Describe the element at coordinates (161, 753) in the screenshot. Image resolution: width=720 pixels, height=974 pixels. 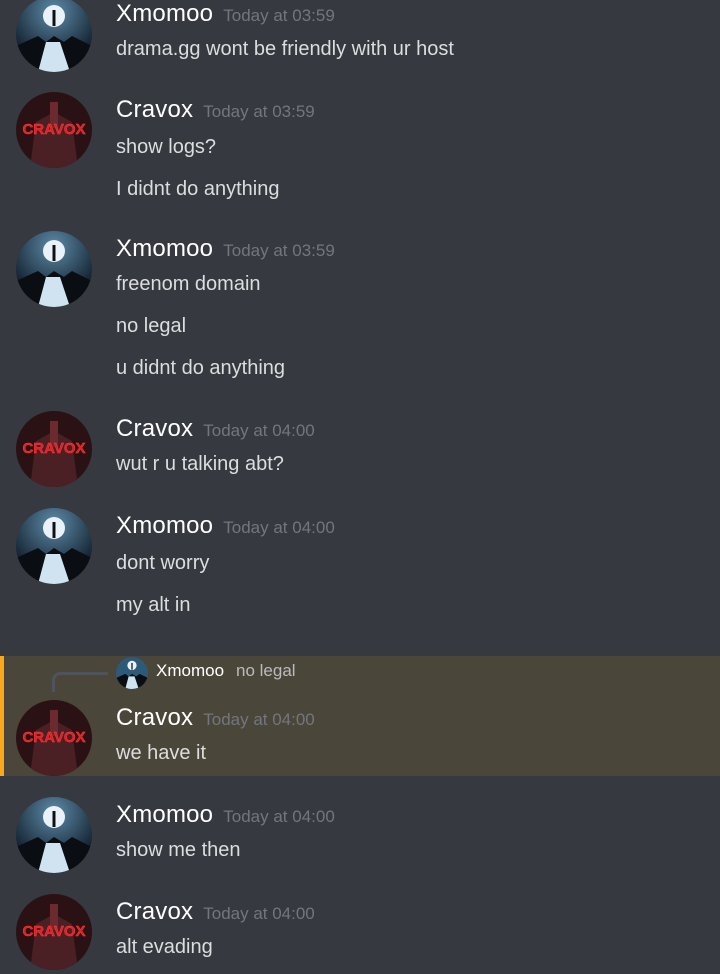
I see `message-text: we have it` at that location.